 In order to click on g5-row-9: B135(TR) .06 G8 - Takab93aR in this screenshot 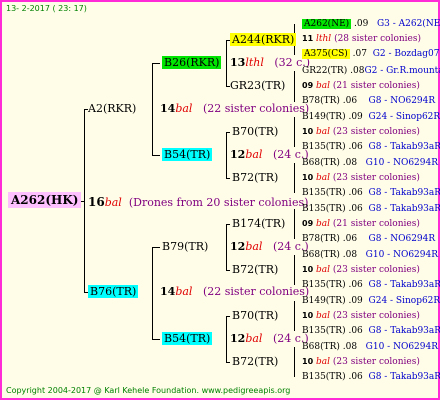, I will do `click(371, 147)`.